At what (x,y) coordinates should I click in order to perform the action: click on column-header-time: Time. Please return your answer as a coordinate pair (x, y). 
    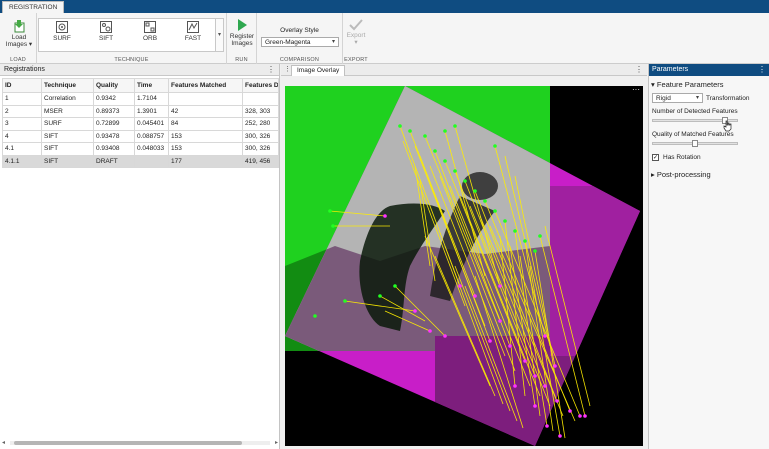
    Looking at the image, I should click on (151, 85).